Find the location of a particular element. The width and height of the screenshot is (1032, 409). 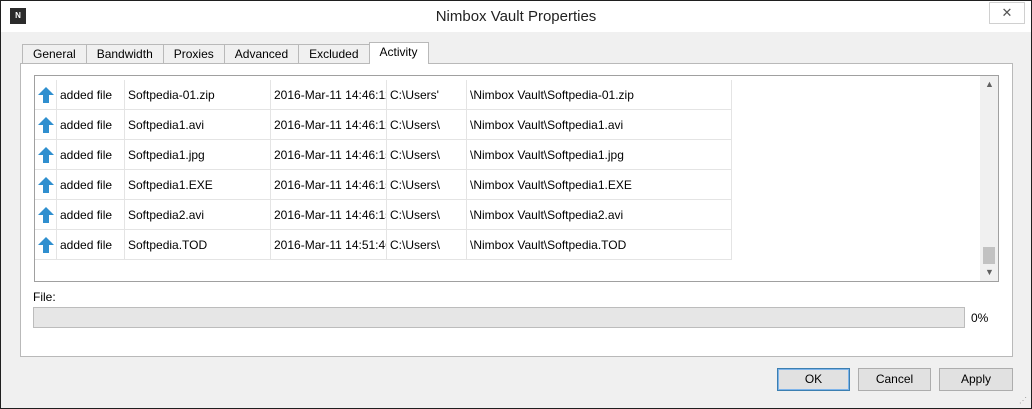

directory-cell: C:\Users' is located at coordinates (427, 95).